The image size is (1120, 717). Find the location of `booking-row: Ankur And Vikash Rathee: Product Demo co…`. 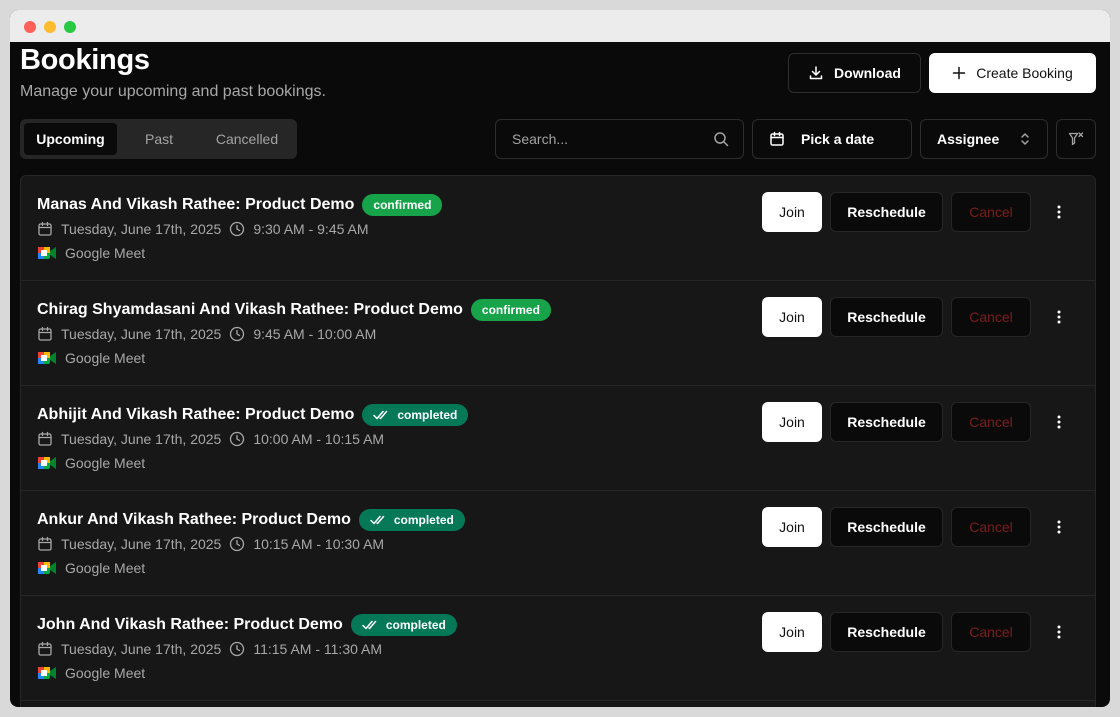

booking-row: Ankur And Vikash Rathee: Product Demo co… is located at coordinates (558, 543).